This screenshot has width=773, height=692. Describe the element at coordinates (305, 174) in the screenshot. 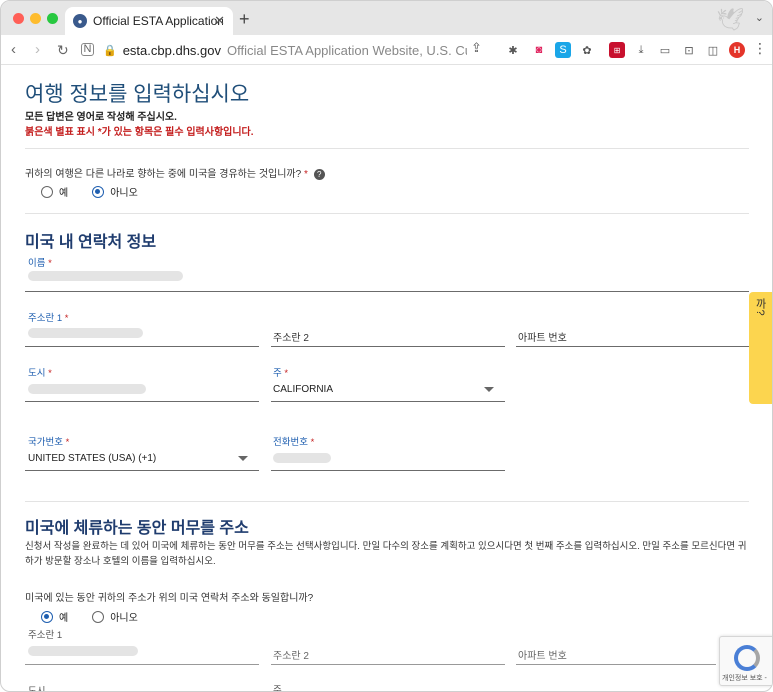

I see `required-mark: *` at that location.